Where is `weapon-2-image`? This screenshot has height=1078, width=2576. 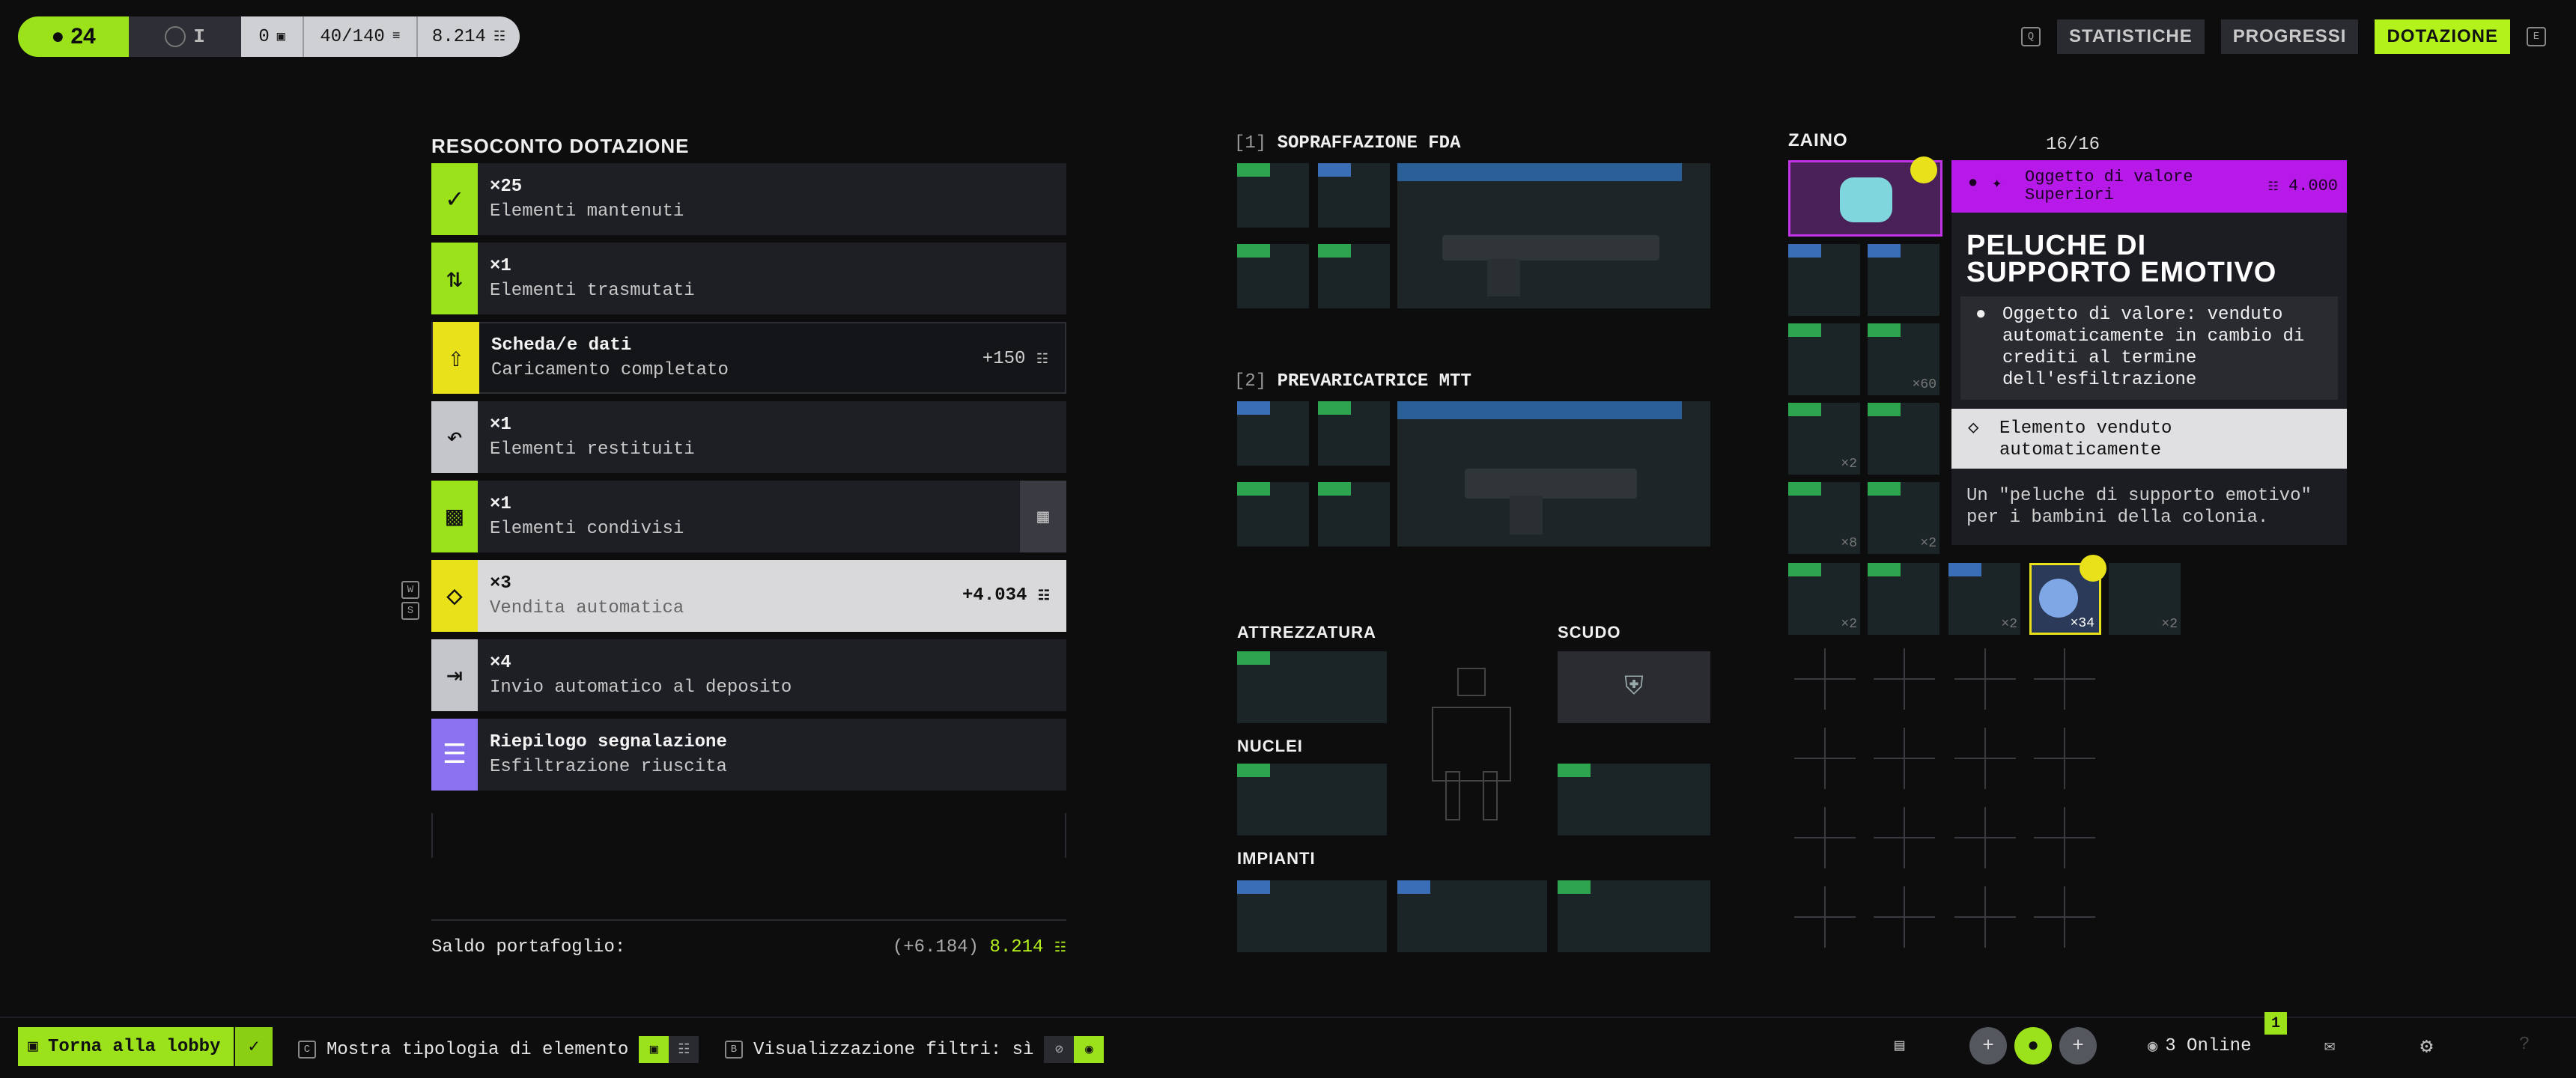 weapon-2-image is located at coordinates (1553, 473).